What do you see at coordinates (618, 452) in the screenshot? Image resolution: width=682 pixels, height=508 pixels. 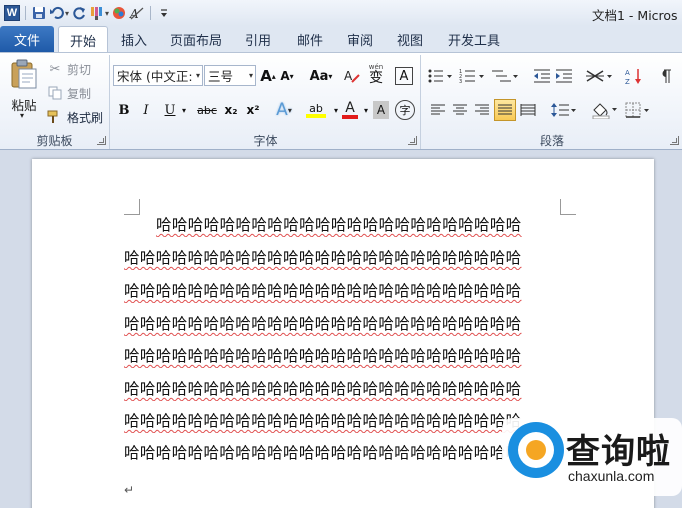 I see `watermark-text: 查询啦` at bounding box center [618, 452].